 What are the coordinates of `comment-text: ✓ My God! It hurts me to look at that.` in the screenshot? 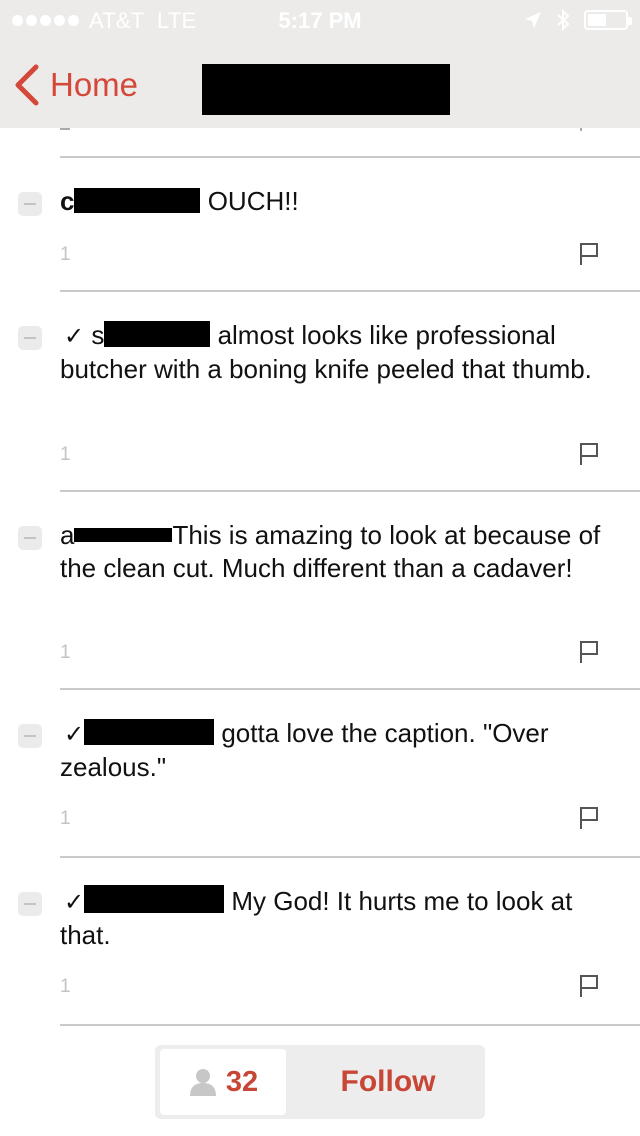 It's located at (340, 918).